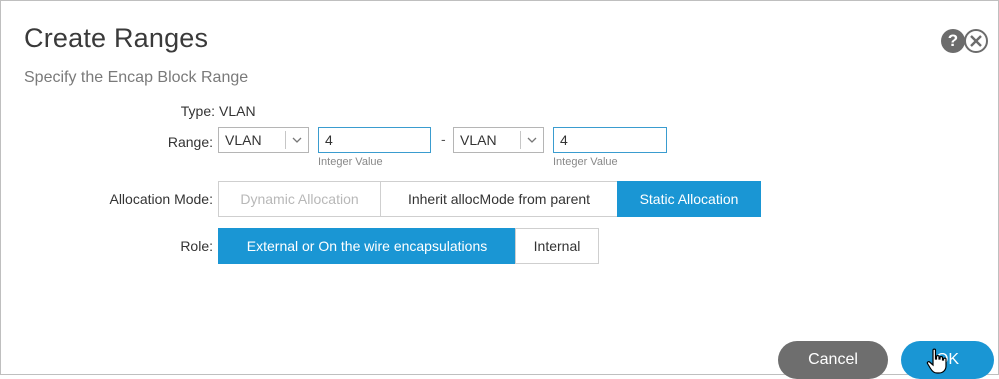 The width and height of the screenshot is (999, 379). I want to click on close-x-glyph, so click(976, 41).